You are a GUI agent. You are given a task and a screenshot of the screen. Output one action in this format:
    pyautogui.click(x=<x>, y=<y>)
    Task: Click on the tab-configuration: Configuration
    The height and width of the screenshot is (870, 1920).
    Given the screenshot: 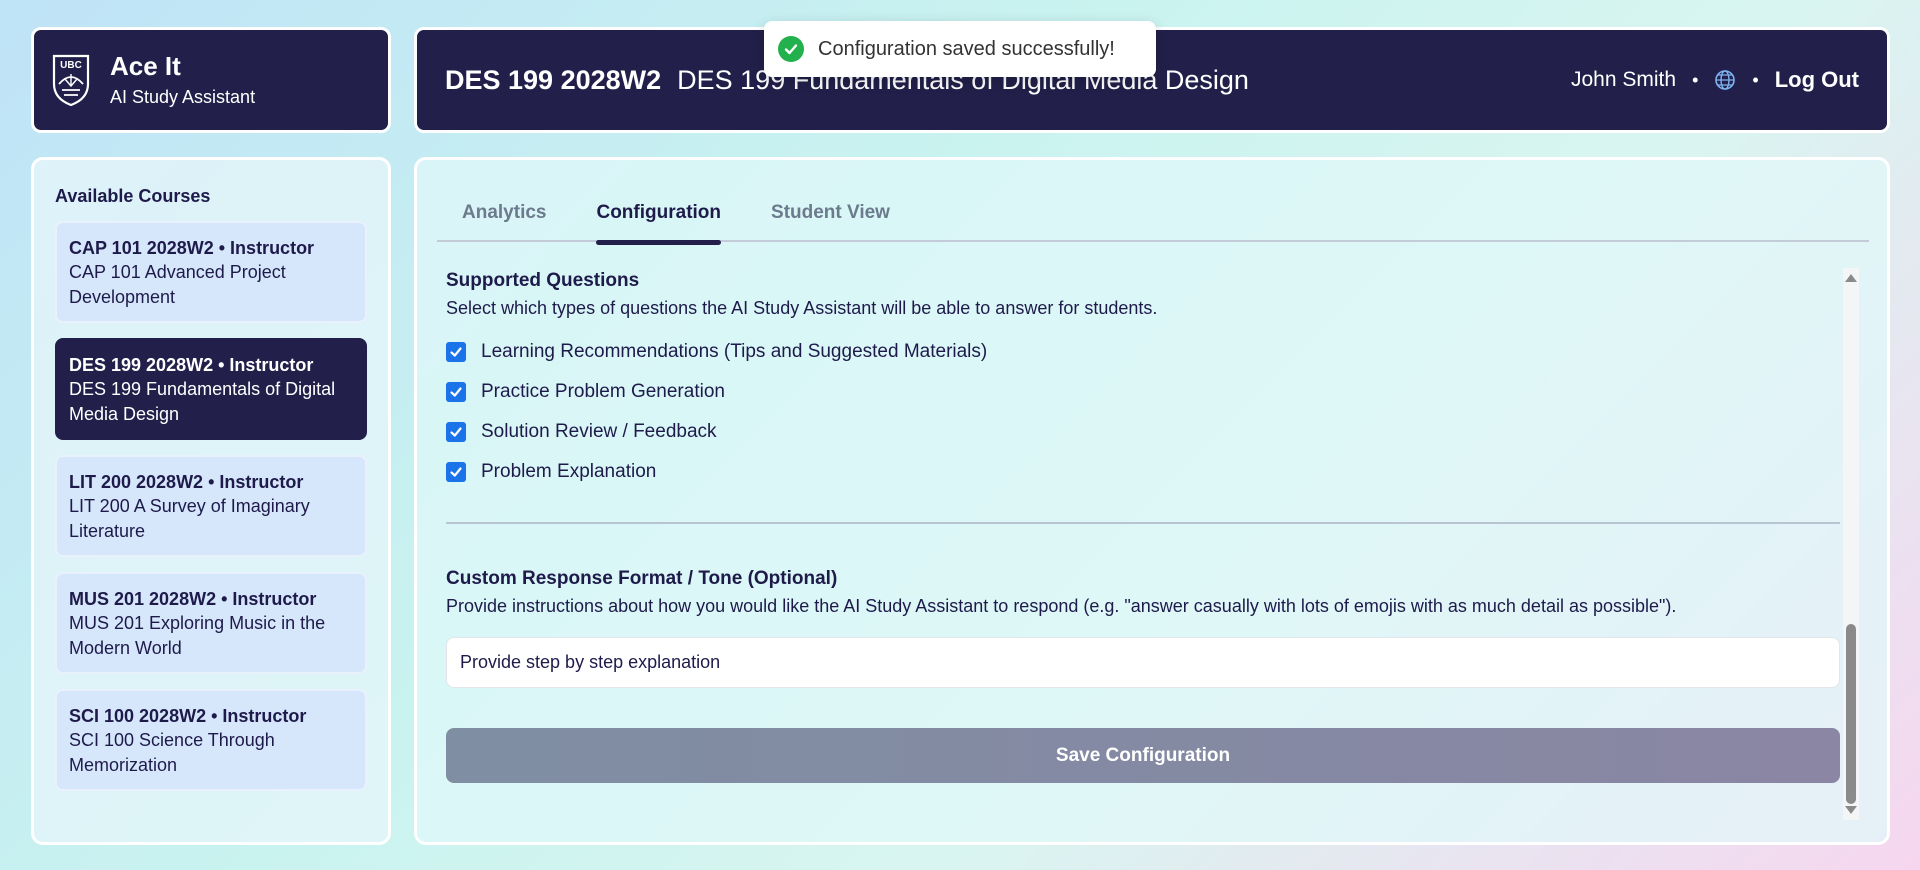 What is the action you would take?
    pyautogui.click(x=658, y=220)
    